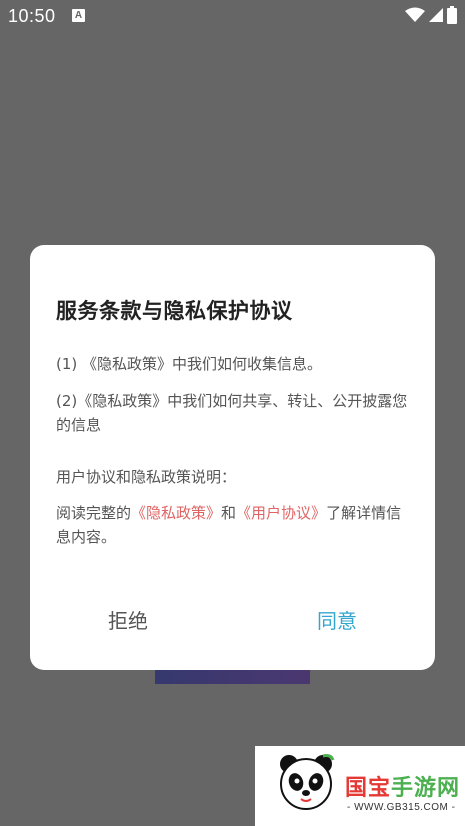 This screenshot has width=465, height=826. Describe the element at coordinates (232, 17) in the screenshot. I see `status-bar: 10:50 A` at that location.